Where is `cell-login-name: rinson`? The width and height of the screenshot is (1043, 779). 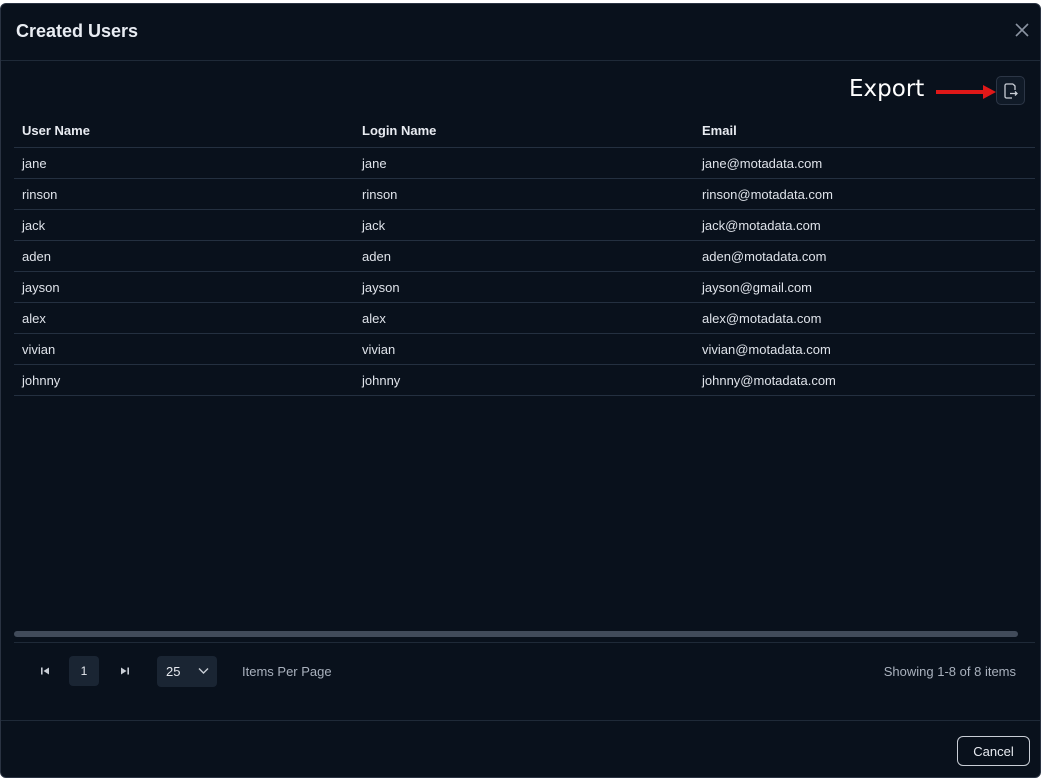
cell-login-name: rinson is located at coordinates (524, 194).